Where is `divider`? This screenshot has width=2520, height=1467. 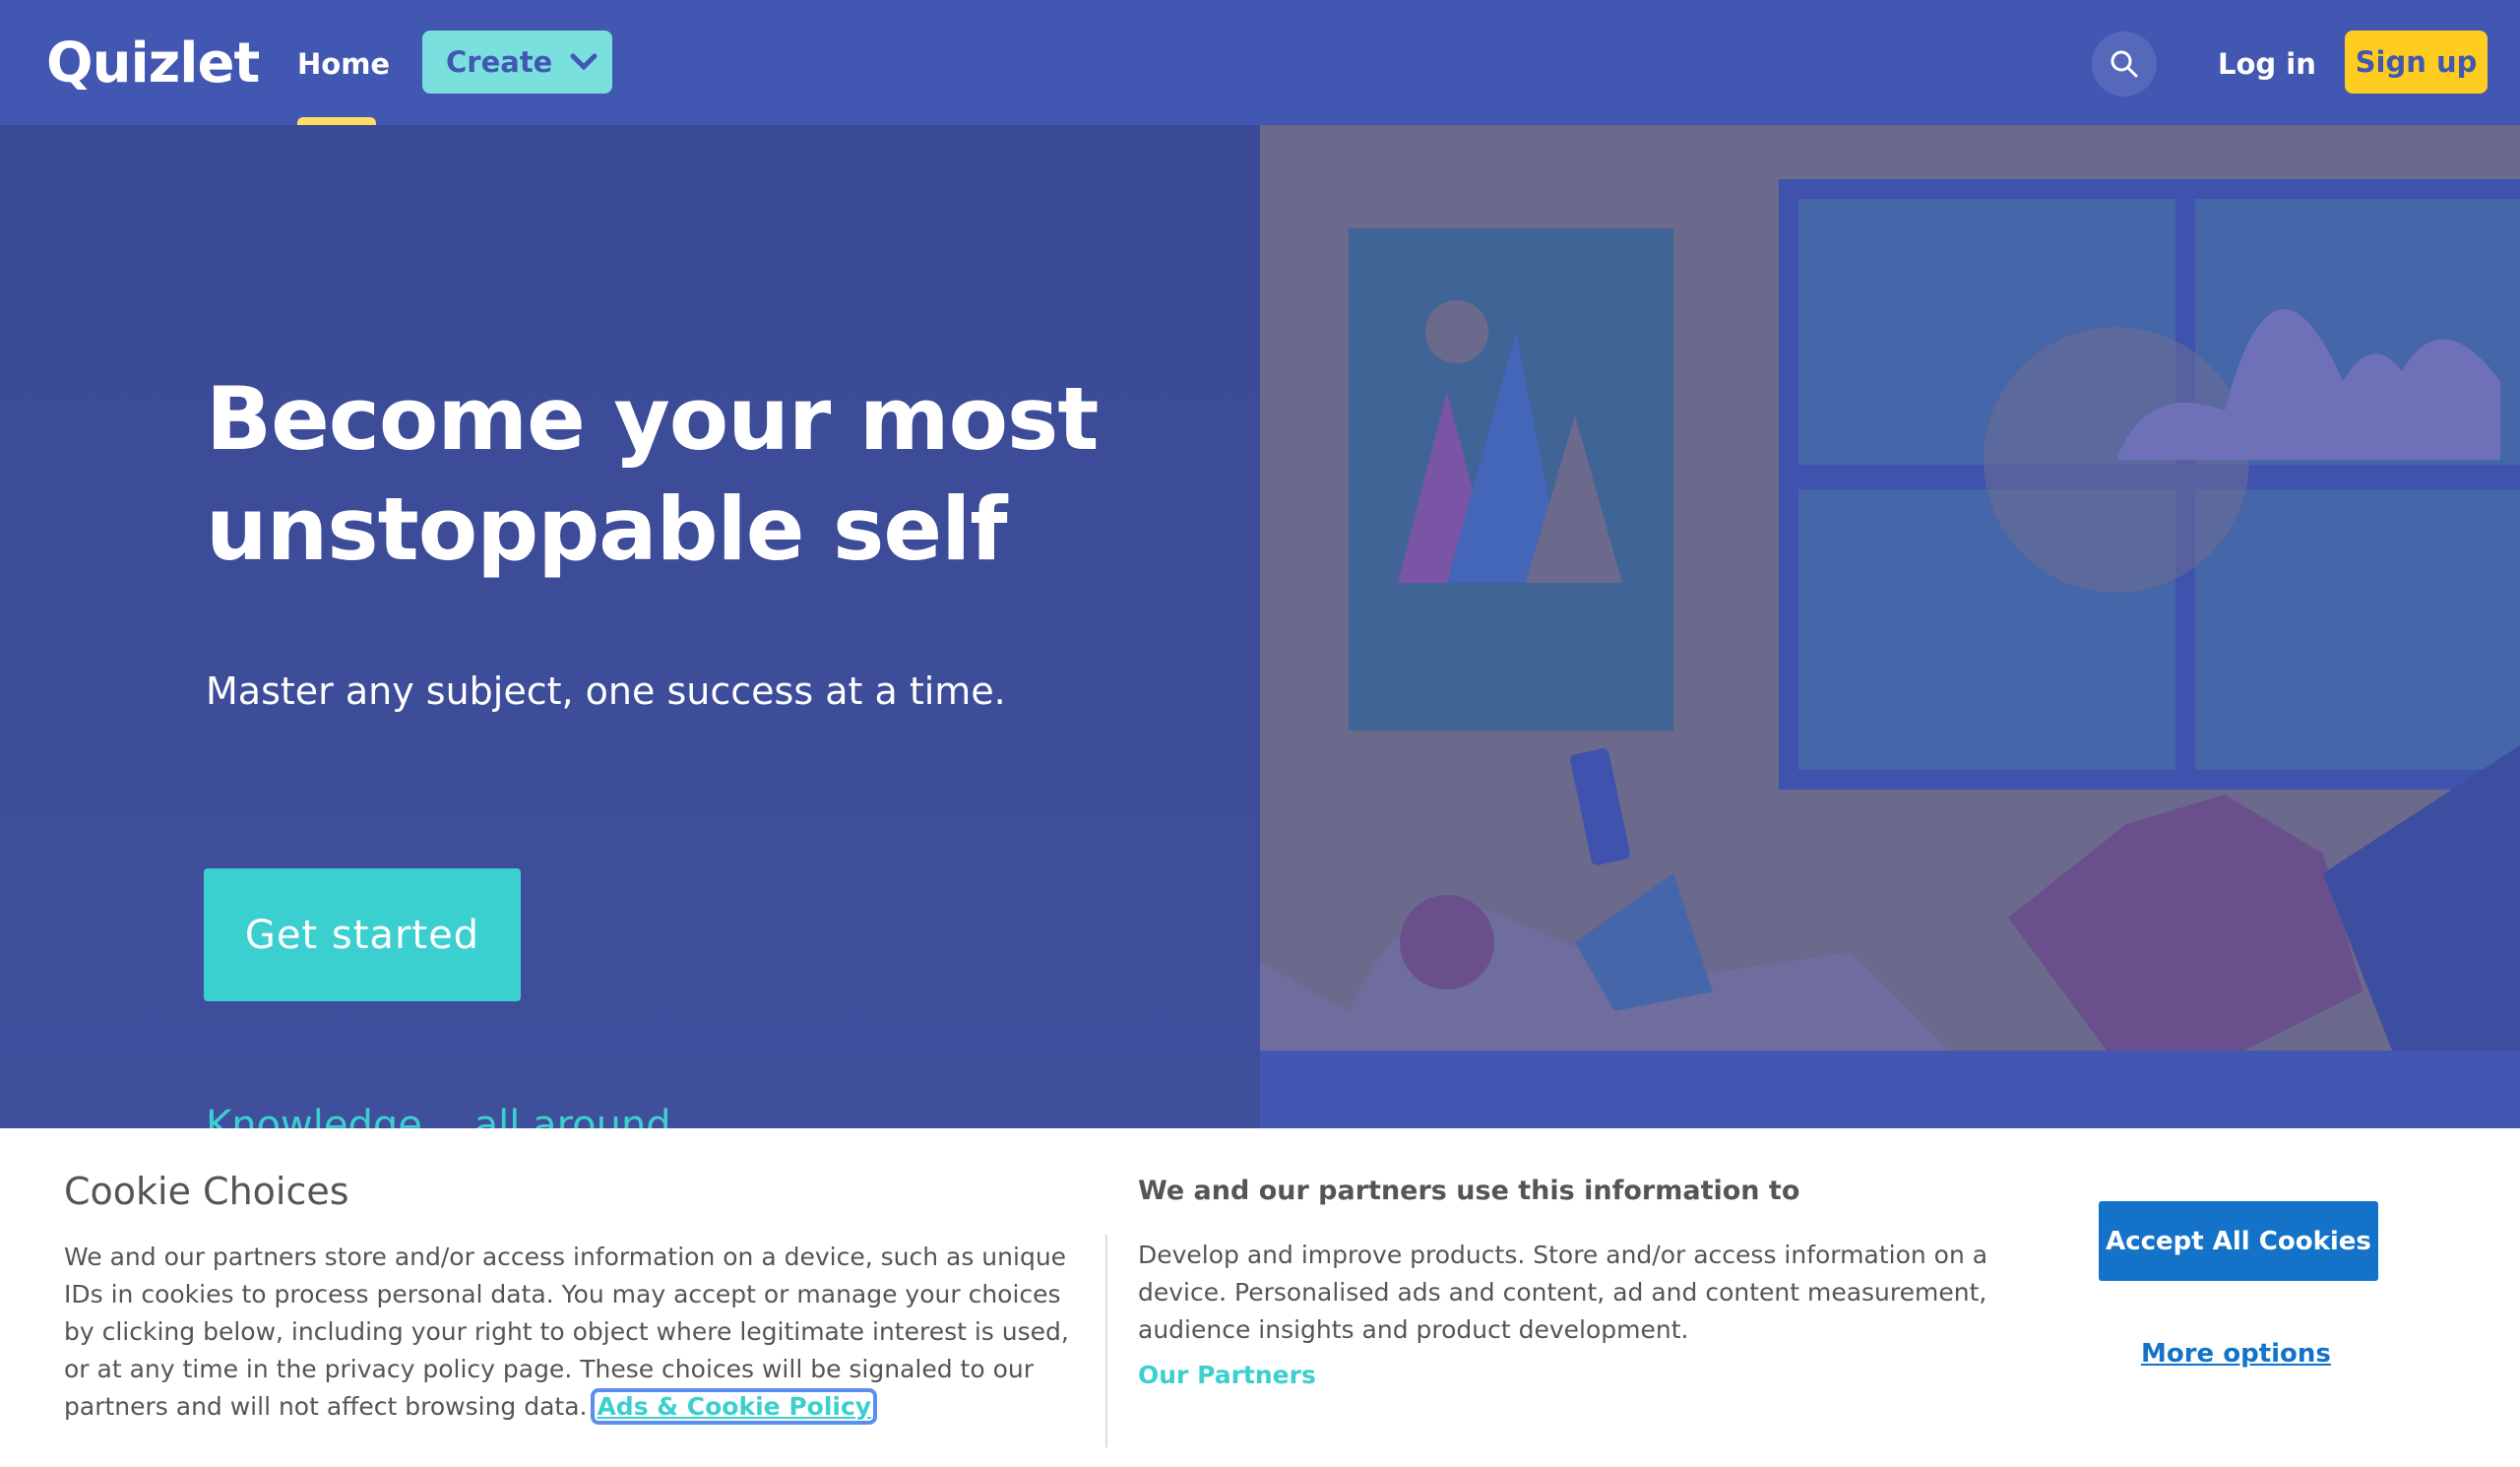
divider is located at coordinates (1106, 1341).